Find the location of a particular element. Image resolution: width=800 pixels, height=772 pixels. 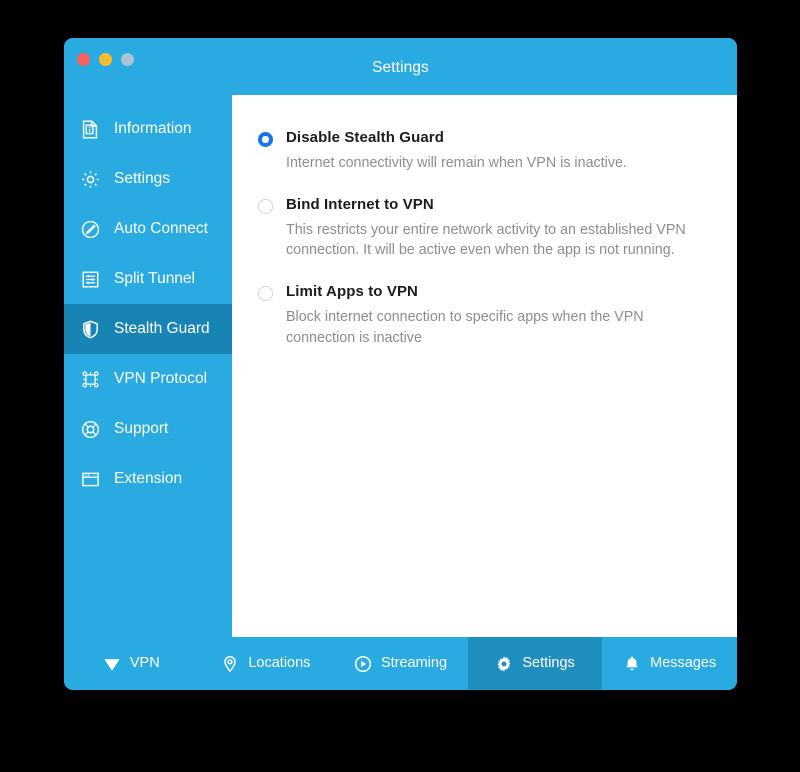

sidebar-item-label: Support is located at coordinates (141, 428).